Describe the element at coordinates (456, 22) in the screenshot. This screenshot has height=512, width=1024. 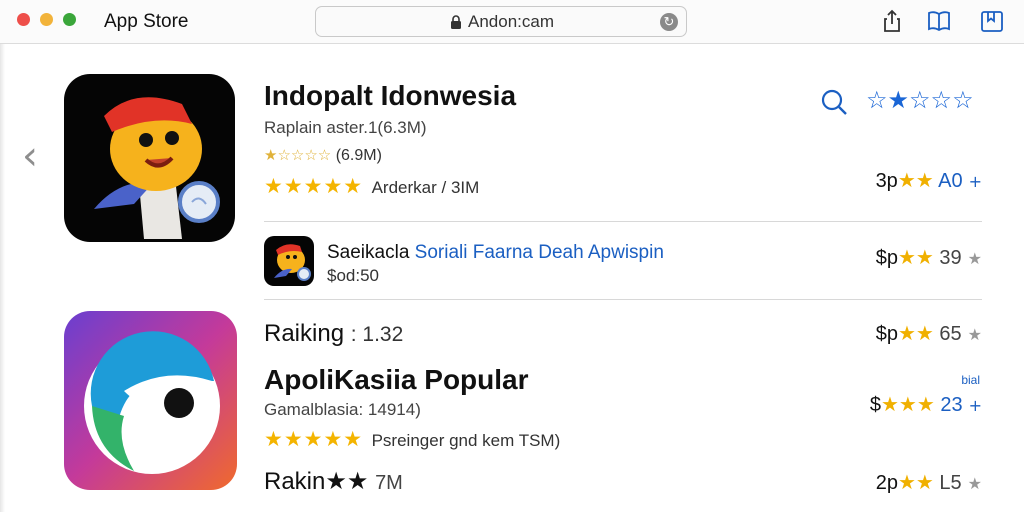
I see `lock-icon` at that location.